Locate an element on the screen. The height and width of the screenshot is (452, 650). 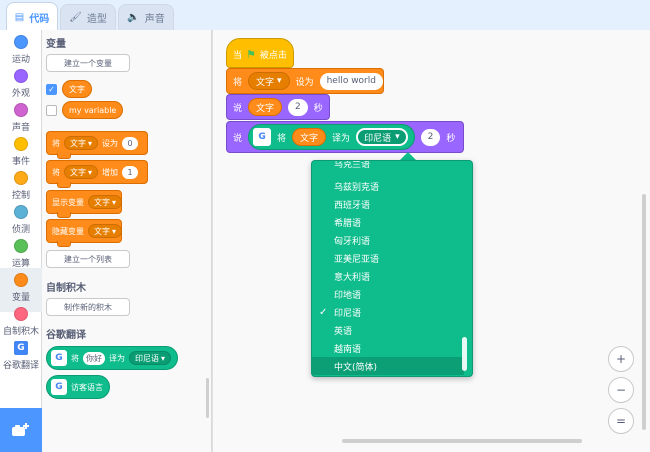
show-variable-word: 显示变量 is located at coordinates (68, 202).